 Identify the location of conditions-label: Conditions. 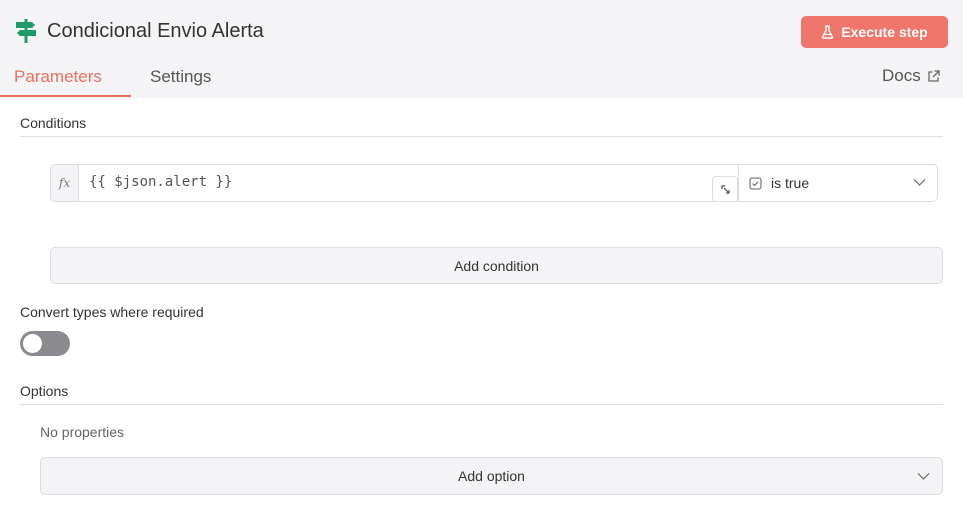
(53, 123).